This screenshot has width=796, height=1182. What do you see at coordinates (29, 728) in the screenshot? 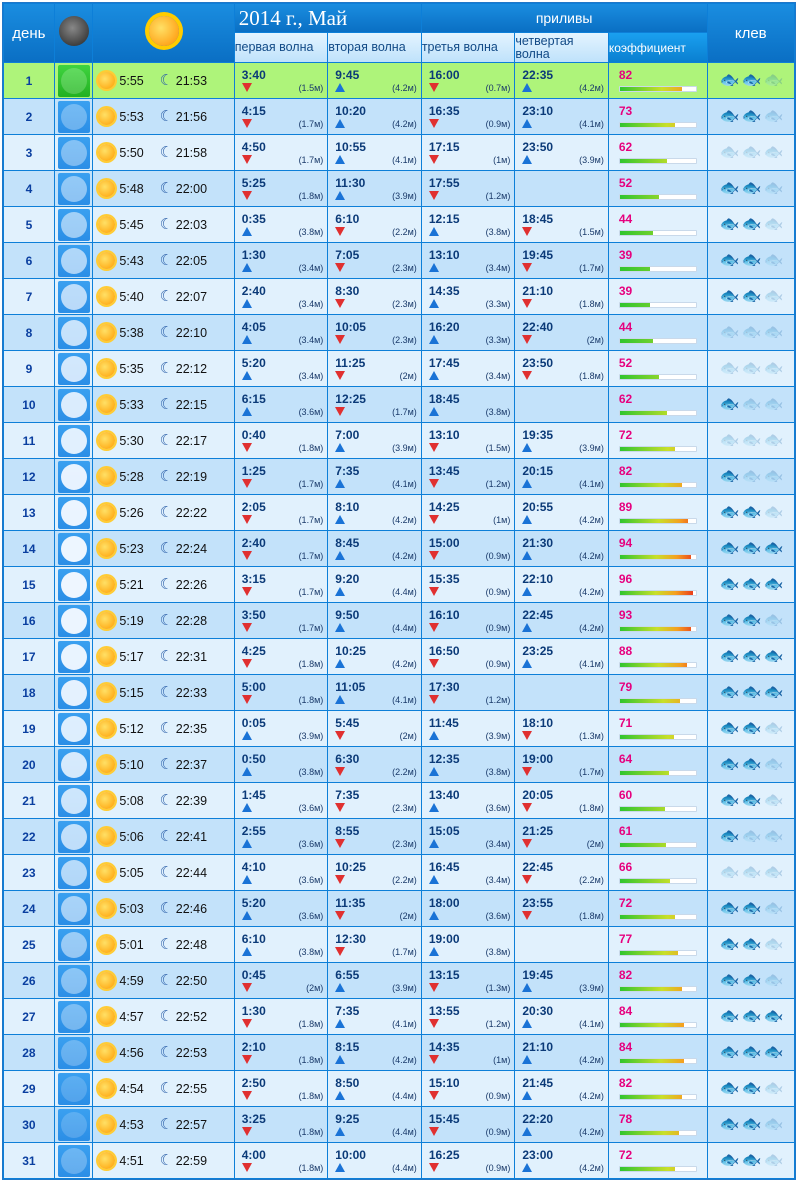
I see `day-number: 19` at bounding box center [29, 728].